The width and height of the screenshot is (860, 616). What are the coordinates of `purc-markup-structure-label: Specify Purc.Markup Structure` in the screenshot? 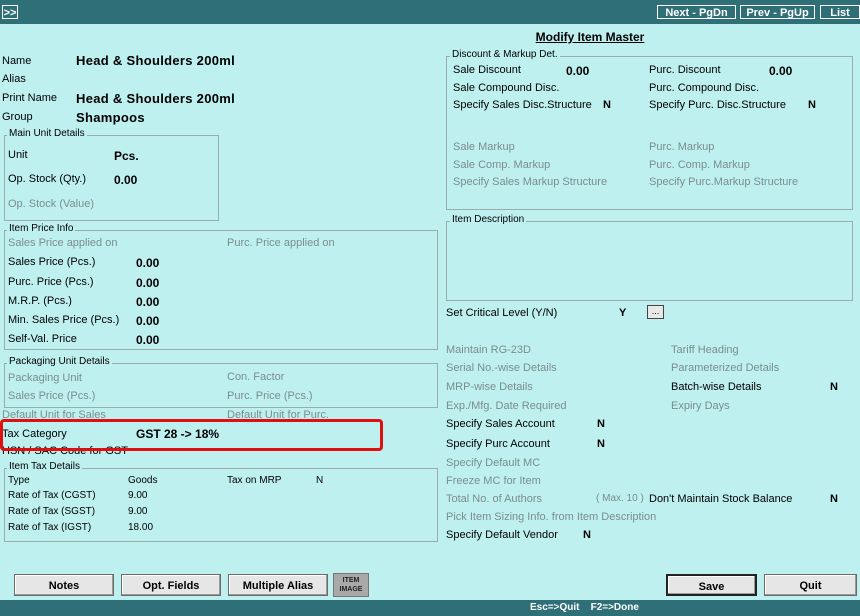 It's located at (724, 182).